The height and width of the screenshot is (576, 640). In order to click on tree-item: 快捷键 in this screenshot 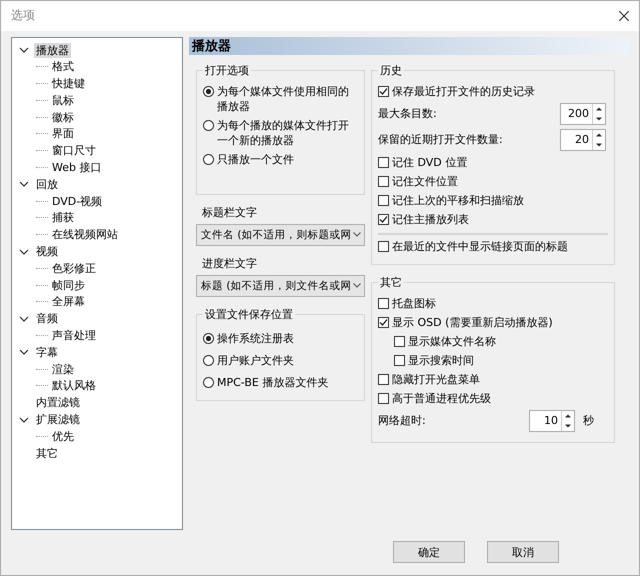, I will do `click(68, 84)`.